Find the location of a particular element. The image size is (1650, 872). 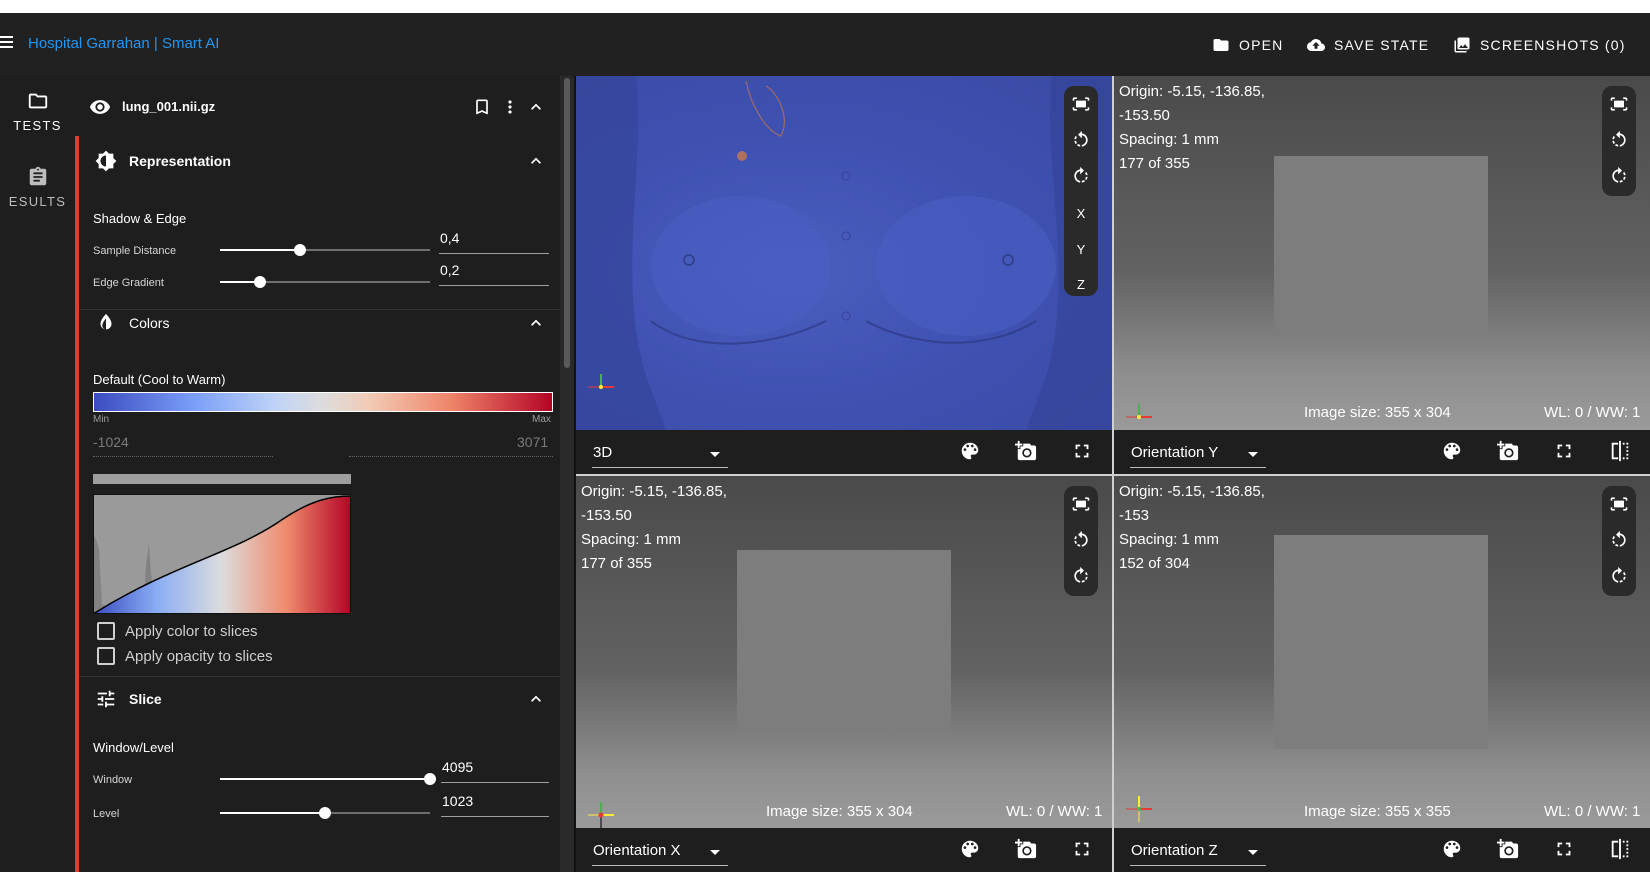

view-axis-y-button: Y is located at coordinates (1081, 249).